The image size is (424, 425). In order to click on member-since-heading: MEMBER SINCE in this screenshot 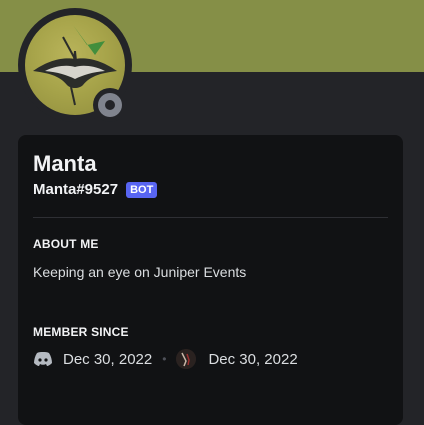, I will do `click(81, 332)`.